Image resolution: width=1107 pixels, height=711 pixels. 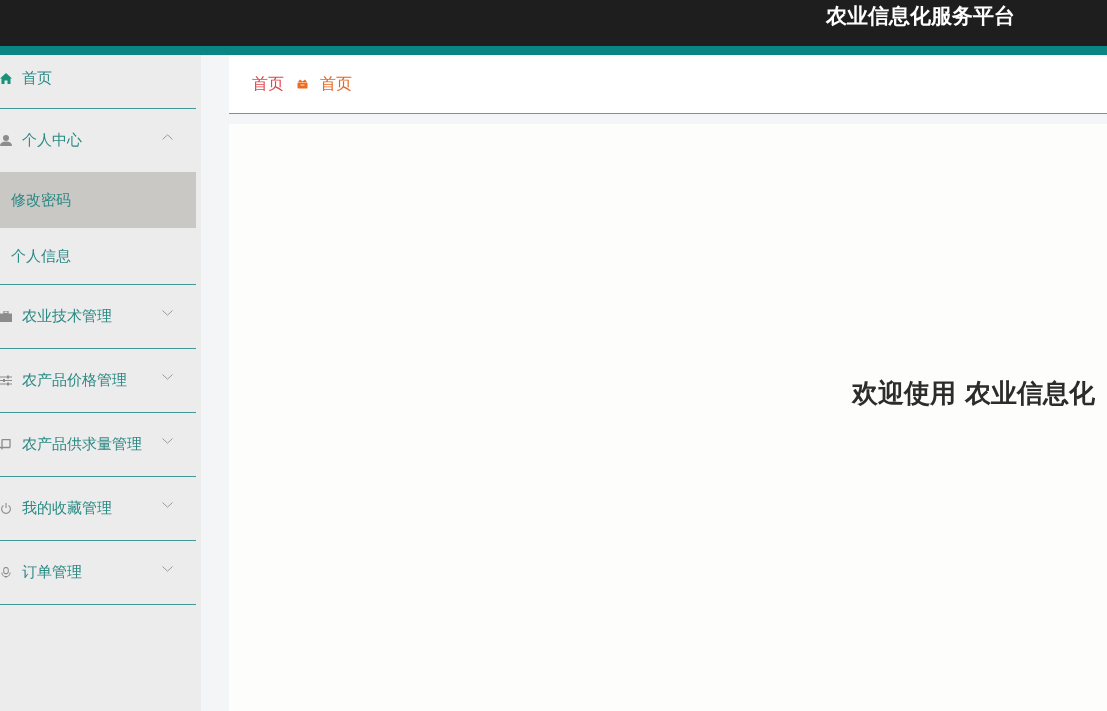 What do you see at coordinates (920, 16) in the screenshot?
I see `app-title: 农业信息化服务平台` at bounding box center [920, 16].